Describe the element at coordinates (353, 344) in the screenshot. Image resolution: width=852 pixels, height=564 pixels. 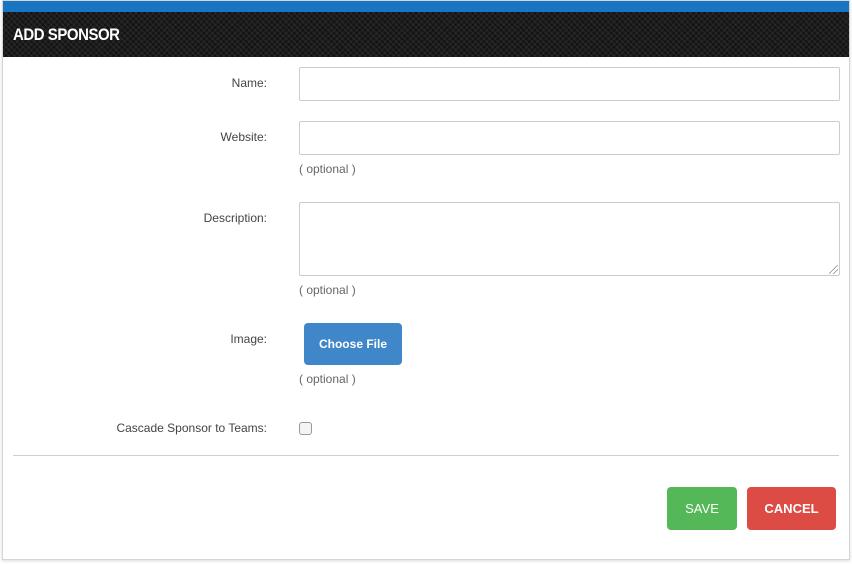
I see `choose-file-button: Choose File` at that location.